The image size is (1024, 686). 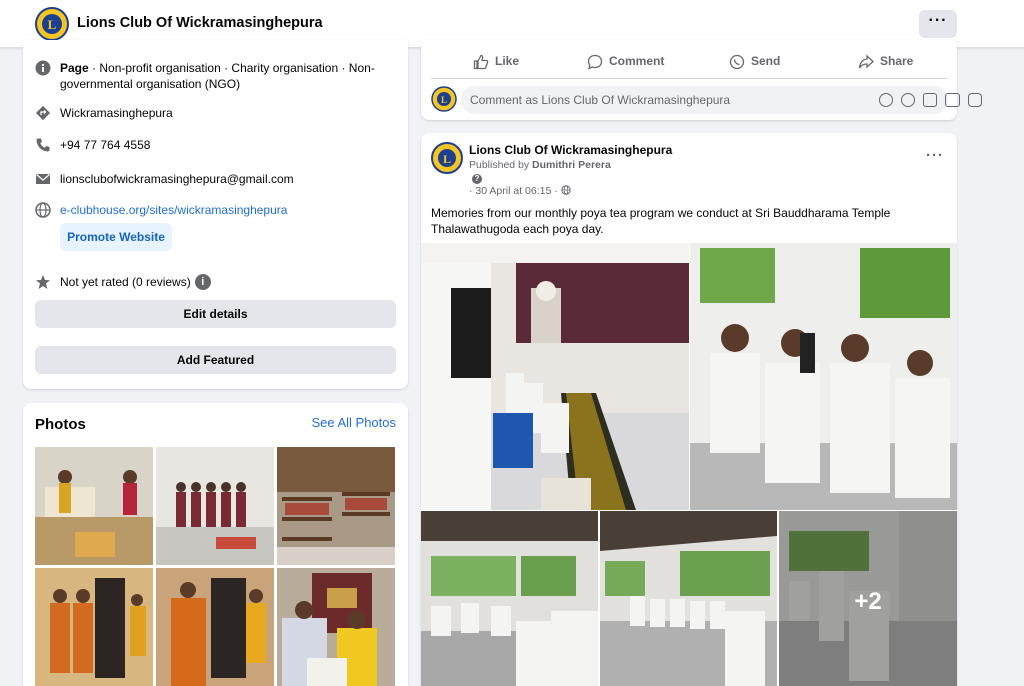 I want to click on add-featured-button: Add Featured, so click(x=215, y=360).